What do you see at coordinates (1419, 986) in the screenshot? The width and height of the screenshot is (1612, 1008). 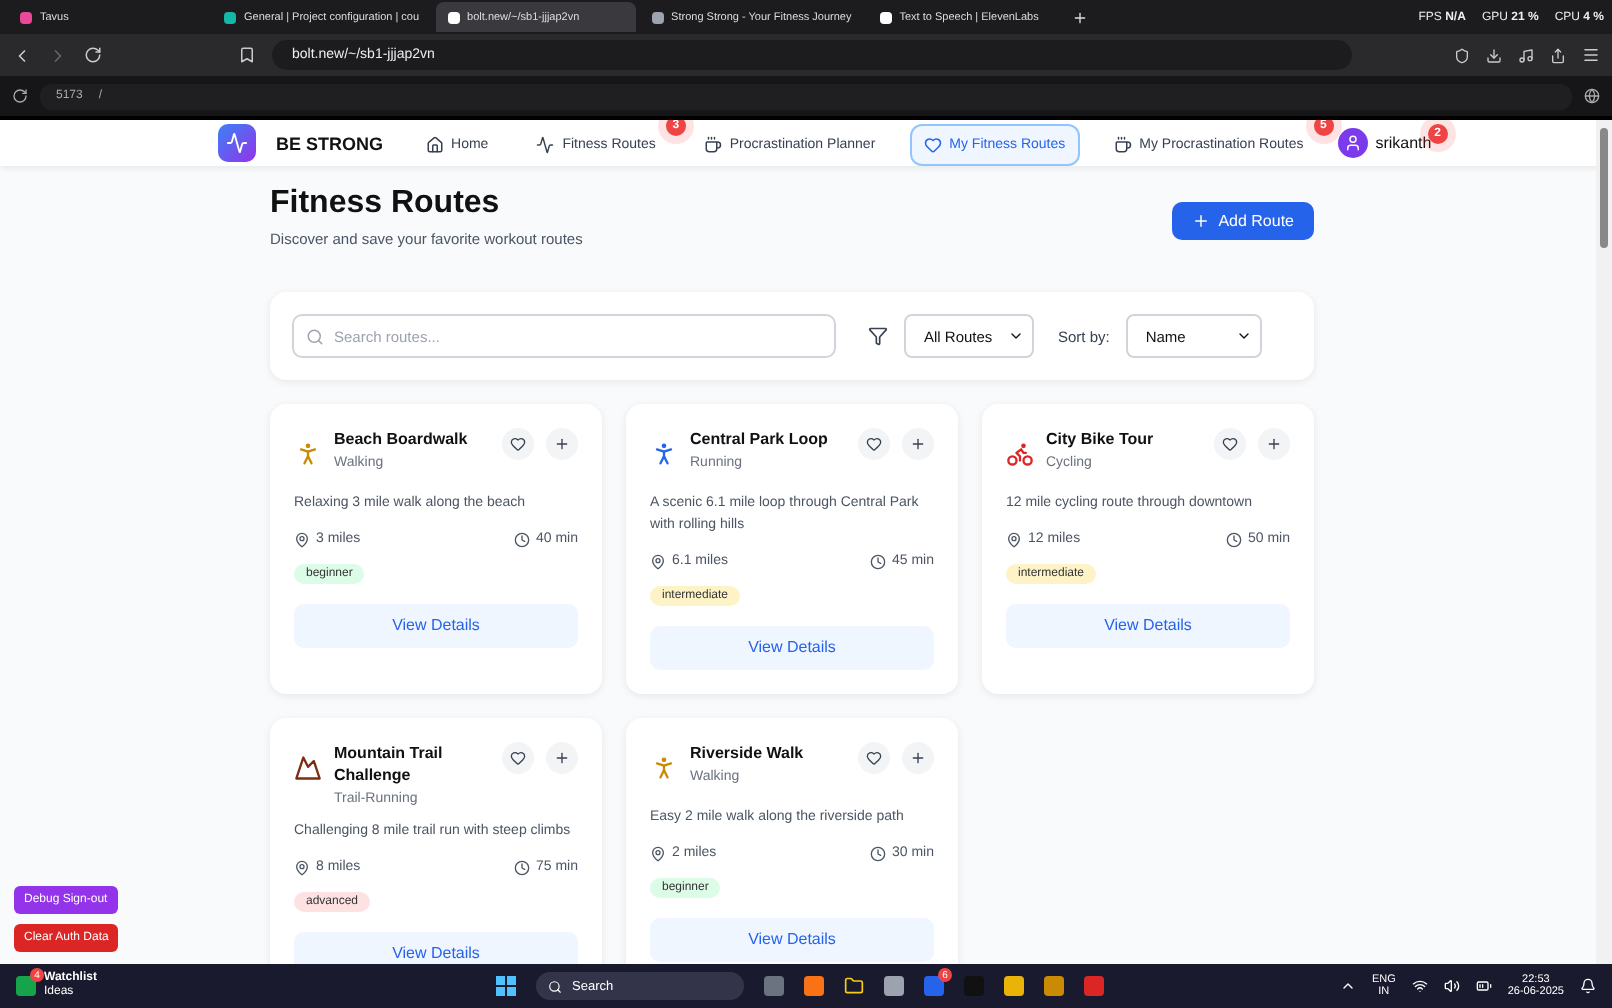 I see `wifi-icon` at bounding box center [1419, 986].